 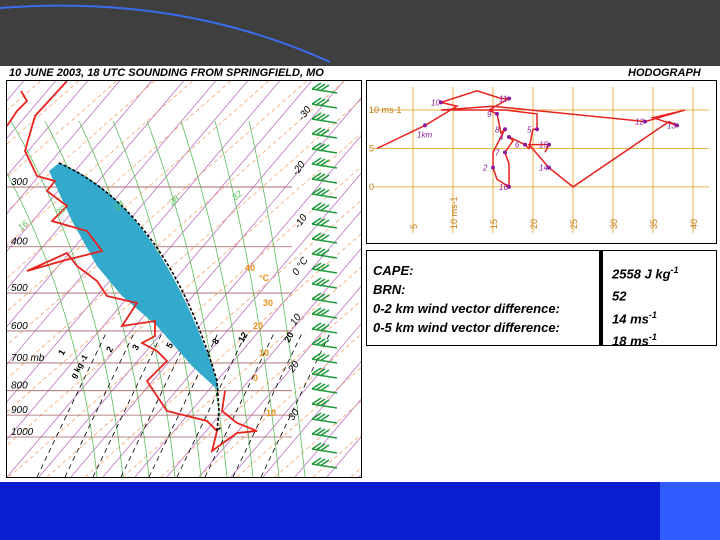 What do you see at coordinates (173, 200) in the screenshot?
I see `theta-e-label: 28` at bounding box center [173, 200].